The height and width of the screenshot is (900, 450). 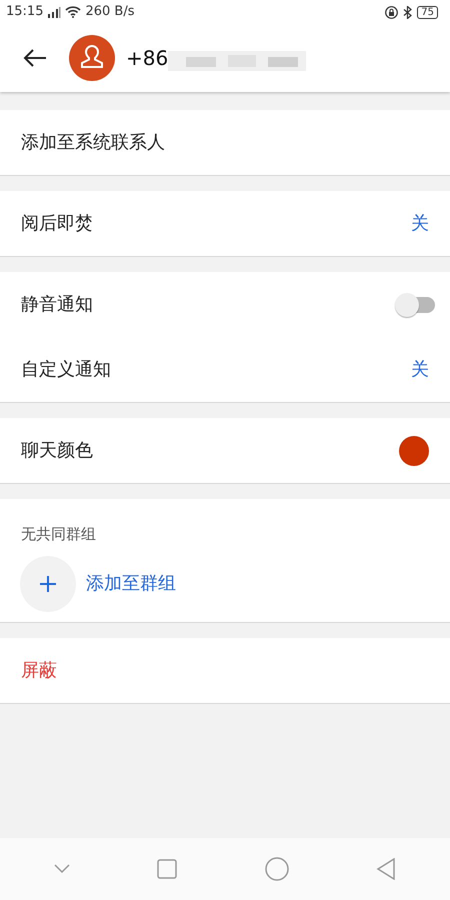 What do you see at coordinates (109, 12) in the screenshot?
I see `network-speed: 260 B/s` at bounding box center [109, 12].